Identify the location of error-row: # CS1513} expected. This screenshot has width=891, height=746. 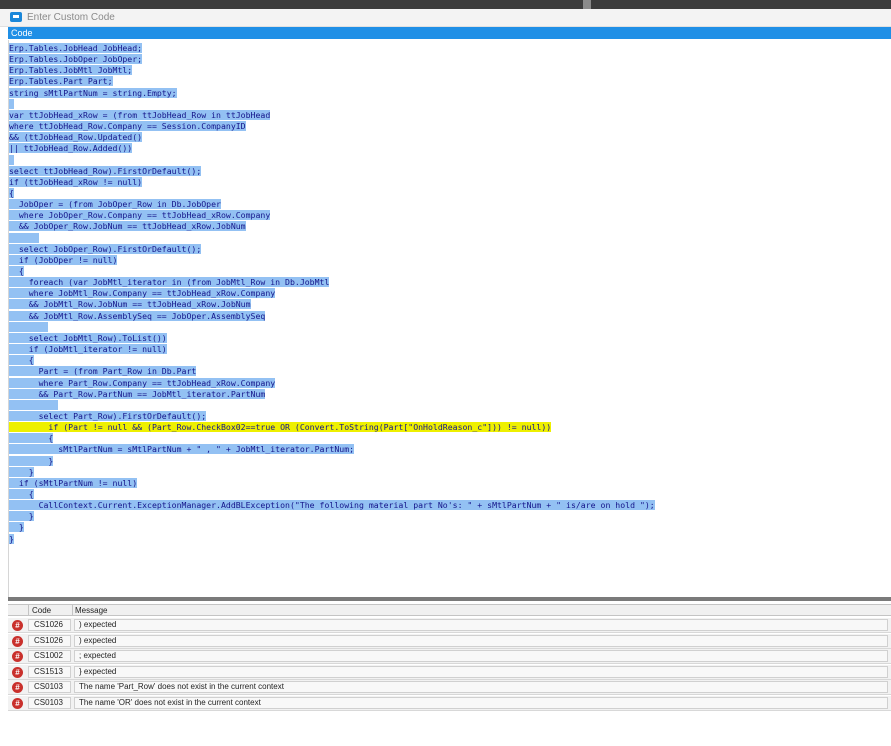
(449, 672).